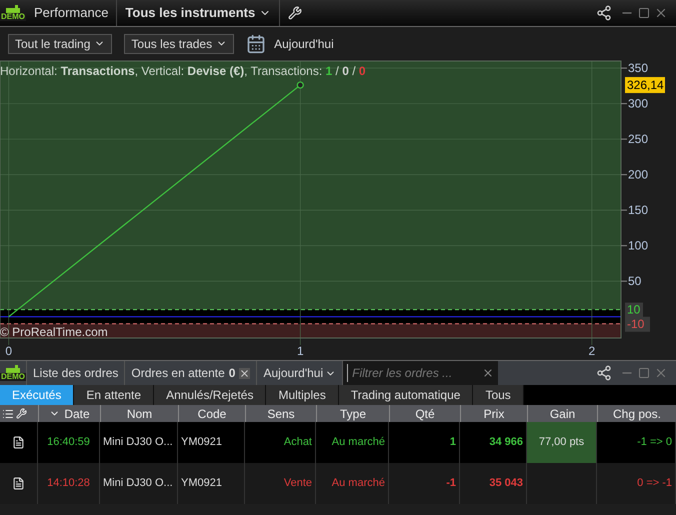 The width and height of the screenshot is (676, 515). Describe the element at coordinates (329, 71) in the screenshot. I see `transaction-count: 1` at that location.